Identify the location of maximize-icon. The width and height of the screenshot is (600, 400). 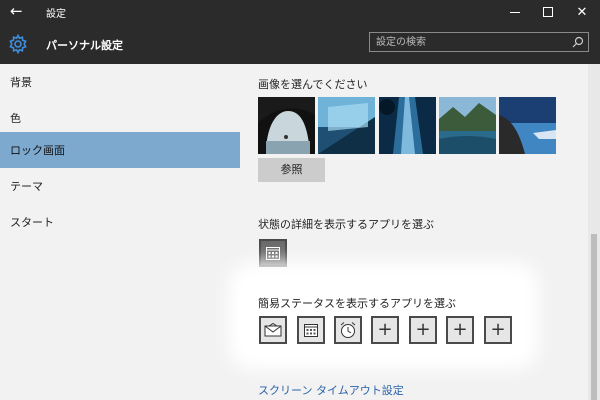
(548, 12).